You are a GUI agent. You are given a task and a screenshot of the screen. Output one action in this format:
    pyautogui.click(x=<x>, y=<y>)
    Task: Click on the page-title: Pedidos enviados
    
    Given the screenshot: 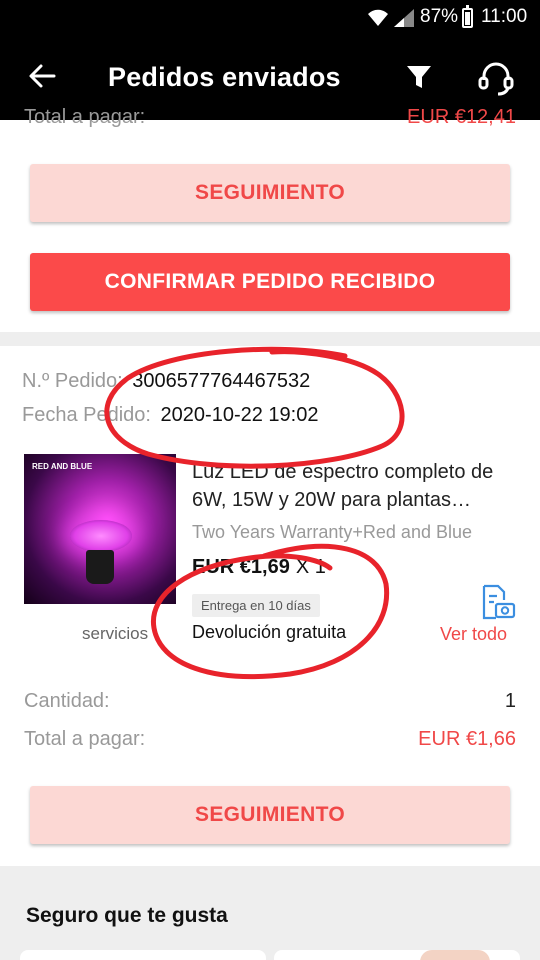 What is the action you would take?
    pyautogui.click(x=224, y=77)
    